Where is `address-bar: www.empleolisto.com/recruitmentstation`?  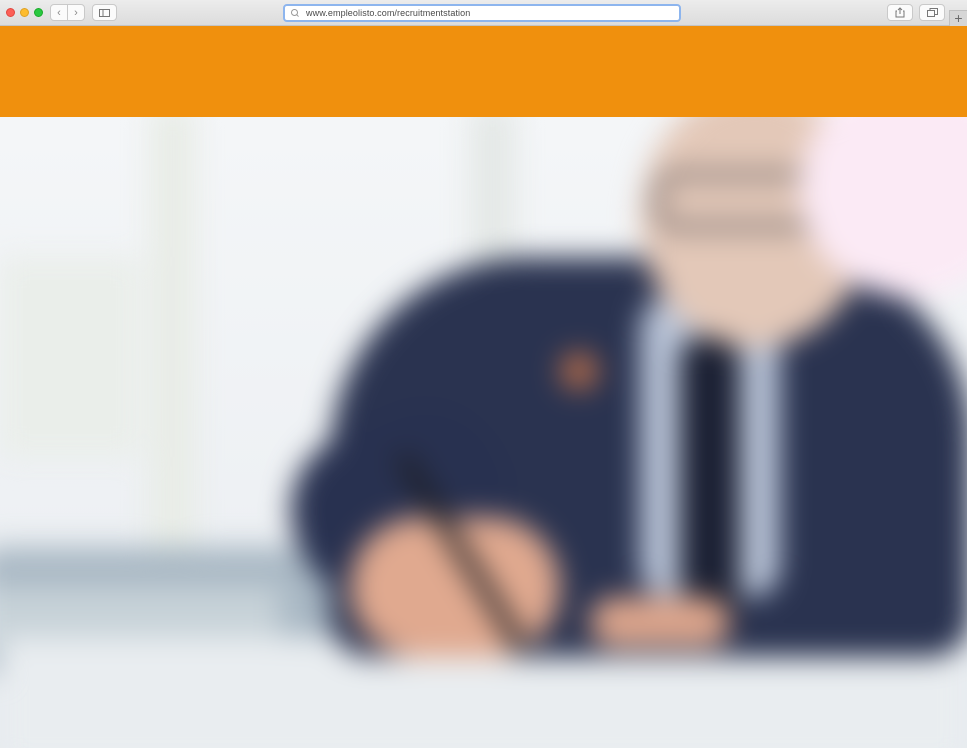 address-bar: www.empleolisto.com/recruitmentstation is located at coordinates (482, 13).